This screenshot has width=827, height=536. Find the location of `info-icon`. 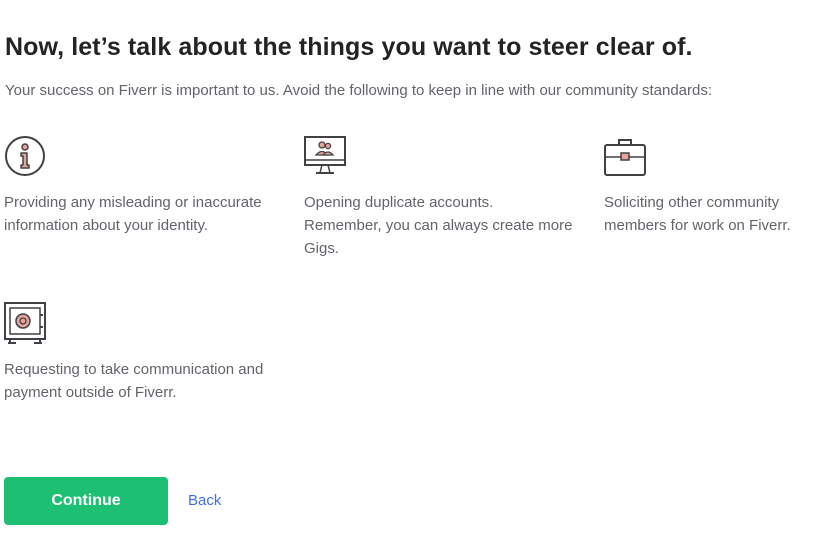

info-icon is located at coordinates (26, 157).